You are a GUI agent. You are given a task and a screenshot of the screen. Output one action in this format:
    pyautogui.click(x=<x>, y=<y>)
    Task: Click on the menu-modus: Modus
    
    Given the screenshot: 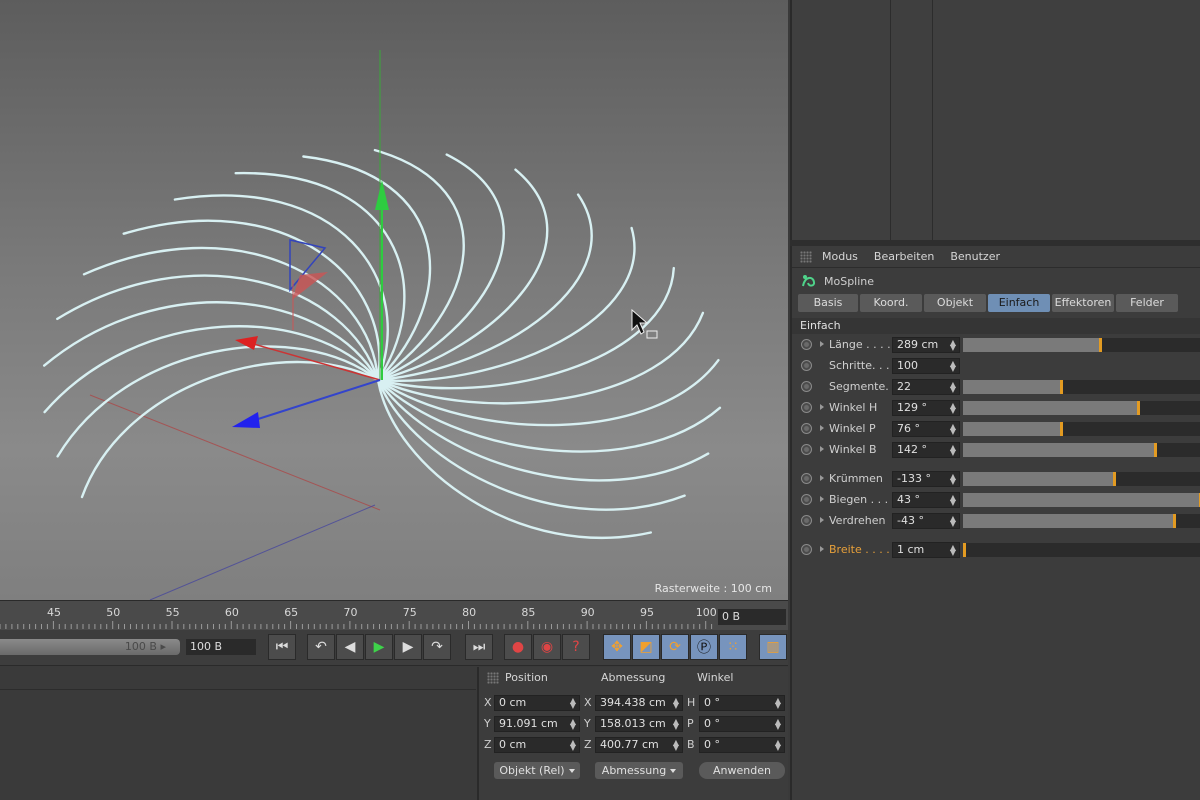 What is the action you would take?
    pyautogui.click(x=840, y=256)
    